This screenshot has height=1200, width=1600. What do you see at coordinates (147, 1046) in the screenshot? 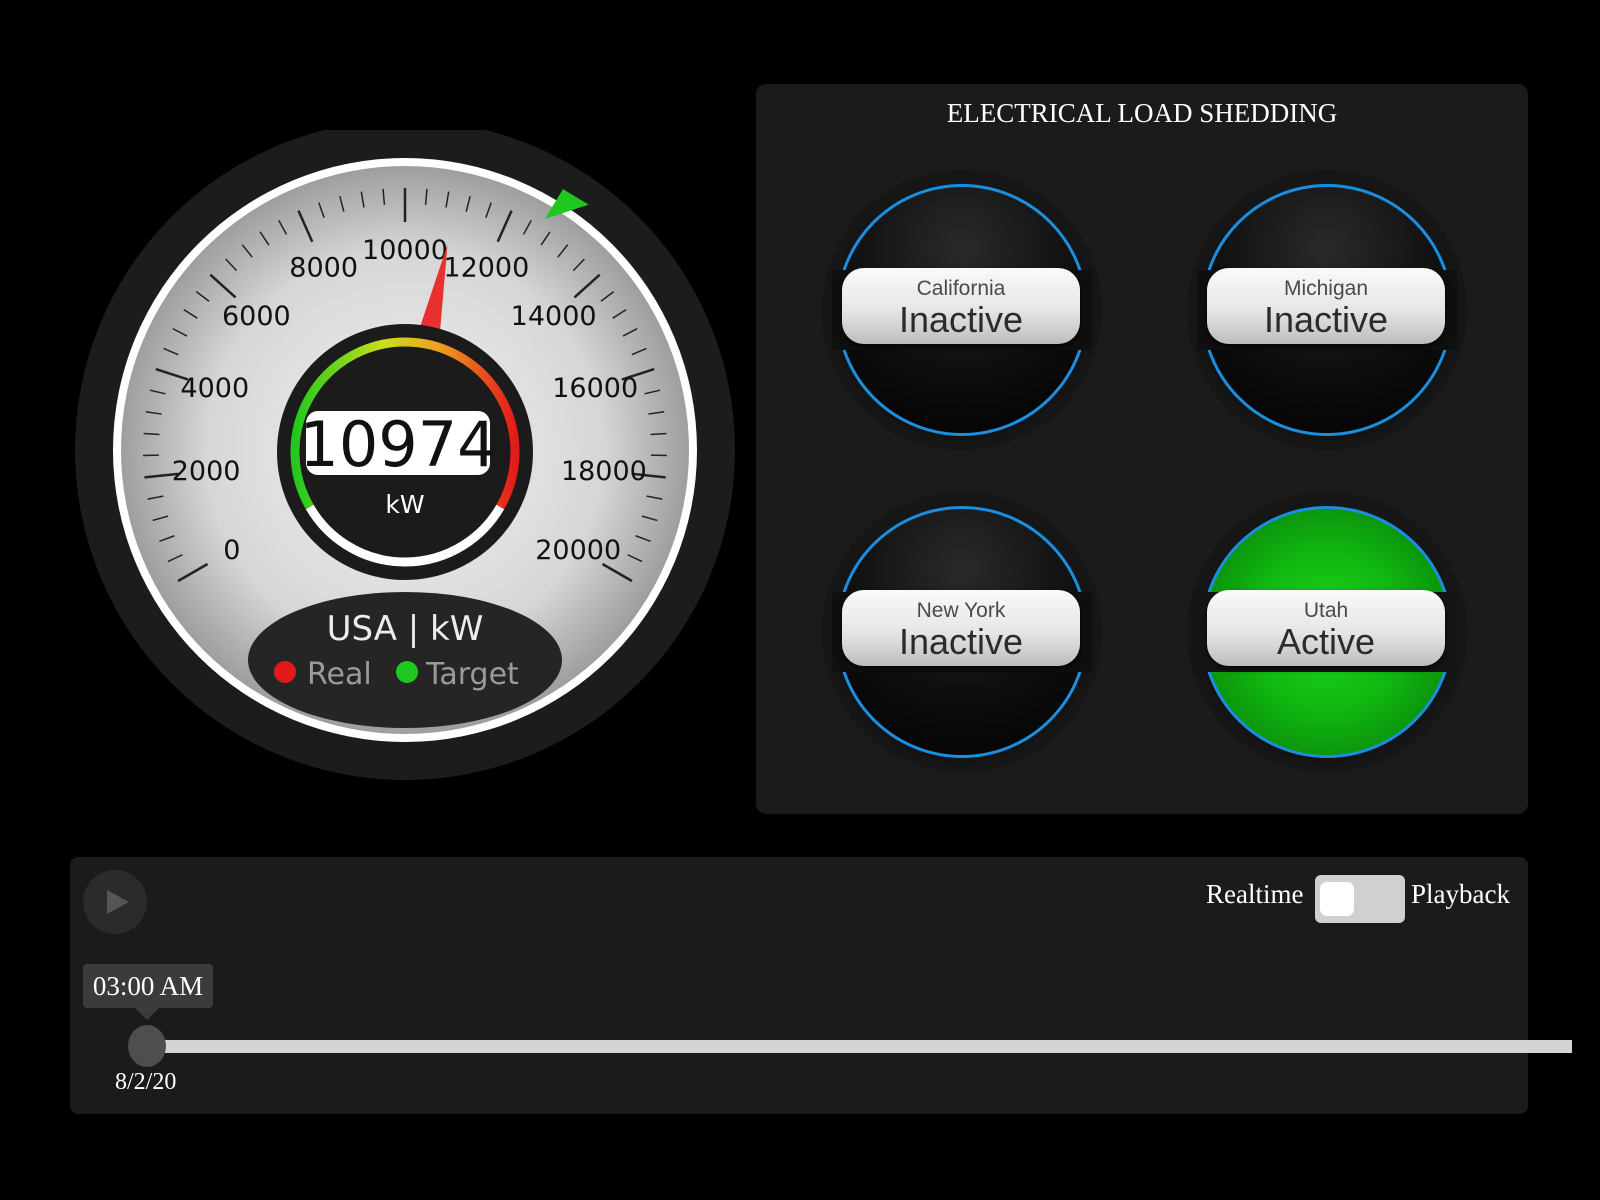
I see `timeline-thumb` at bounding box center [147, 1046].